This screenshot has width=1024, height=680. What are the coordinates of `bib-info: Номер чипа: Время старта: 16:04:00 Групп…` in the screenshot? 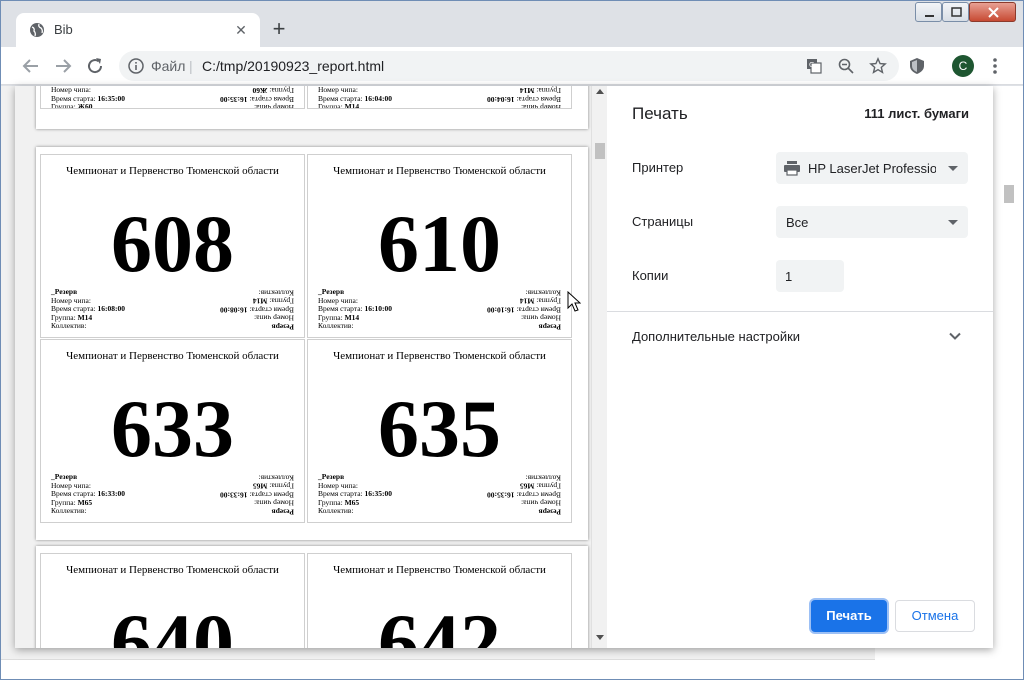 It's located at (355, 97).